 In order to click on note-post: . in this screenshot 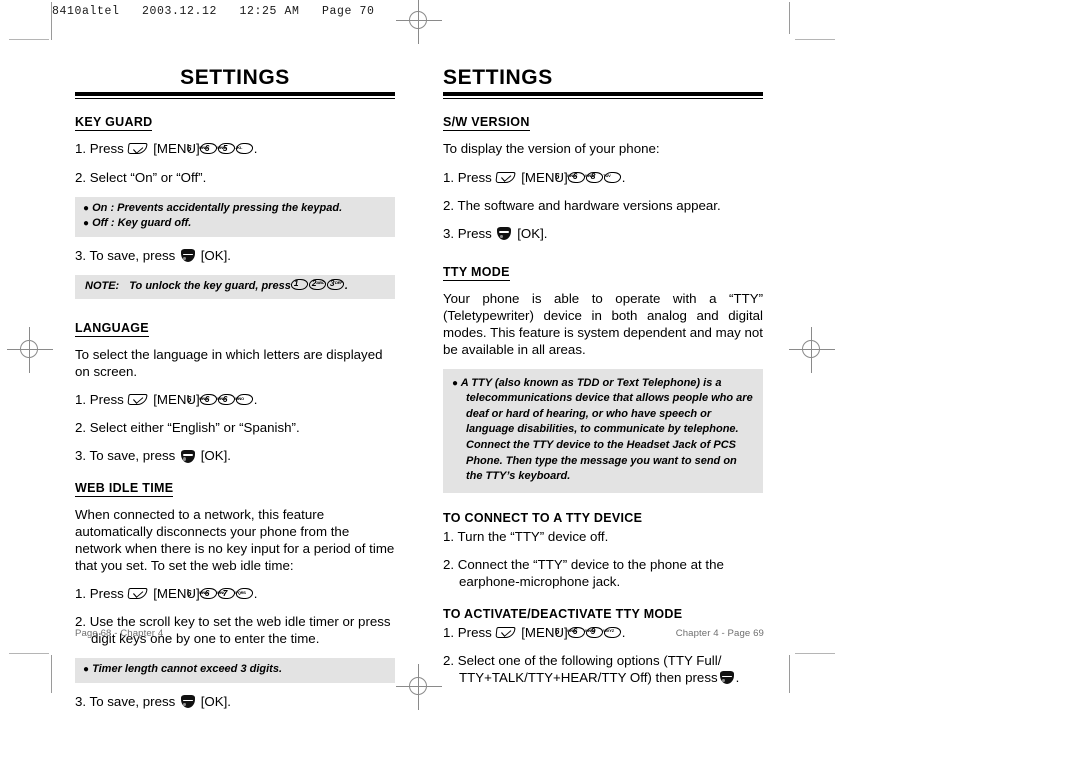, I will do `click(346, 285)`.